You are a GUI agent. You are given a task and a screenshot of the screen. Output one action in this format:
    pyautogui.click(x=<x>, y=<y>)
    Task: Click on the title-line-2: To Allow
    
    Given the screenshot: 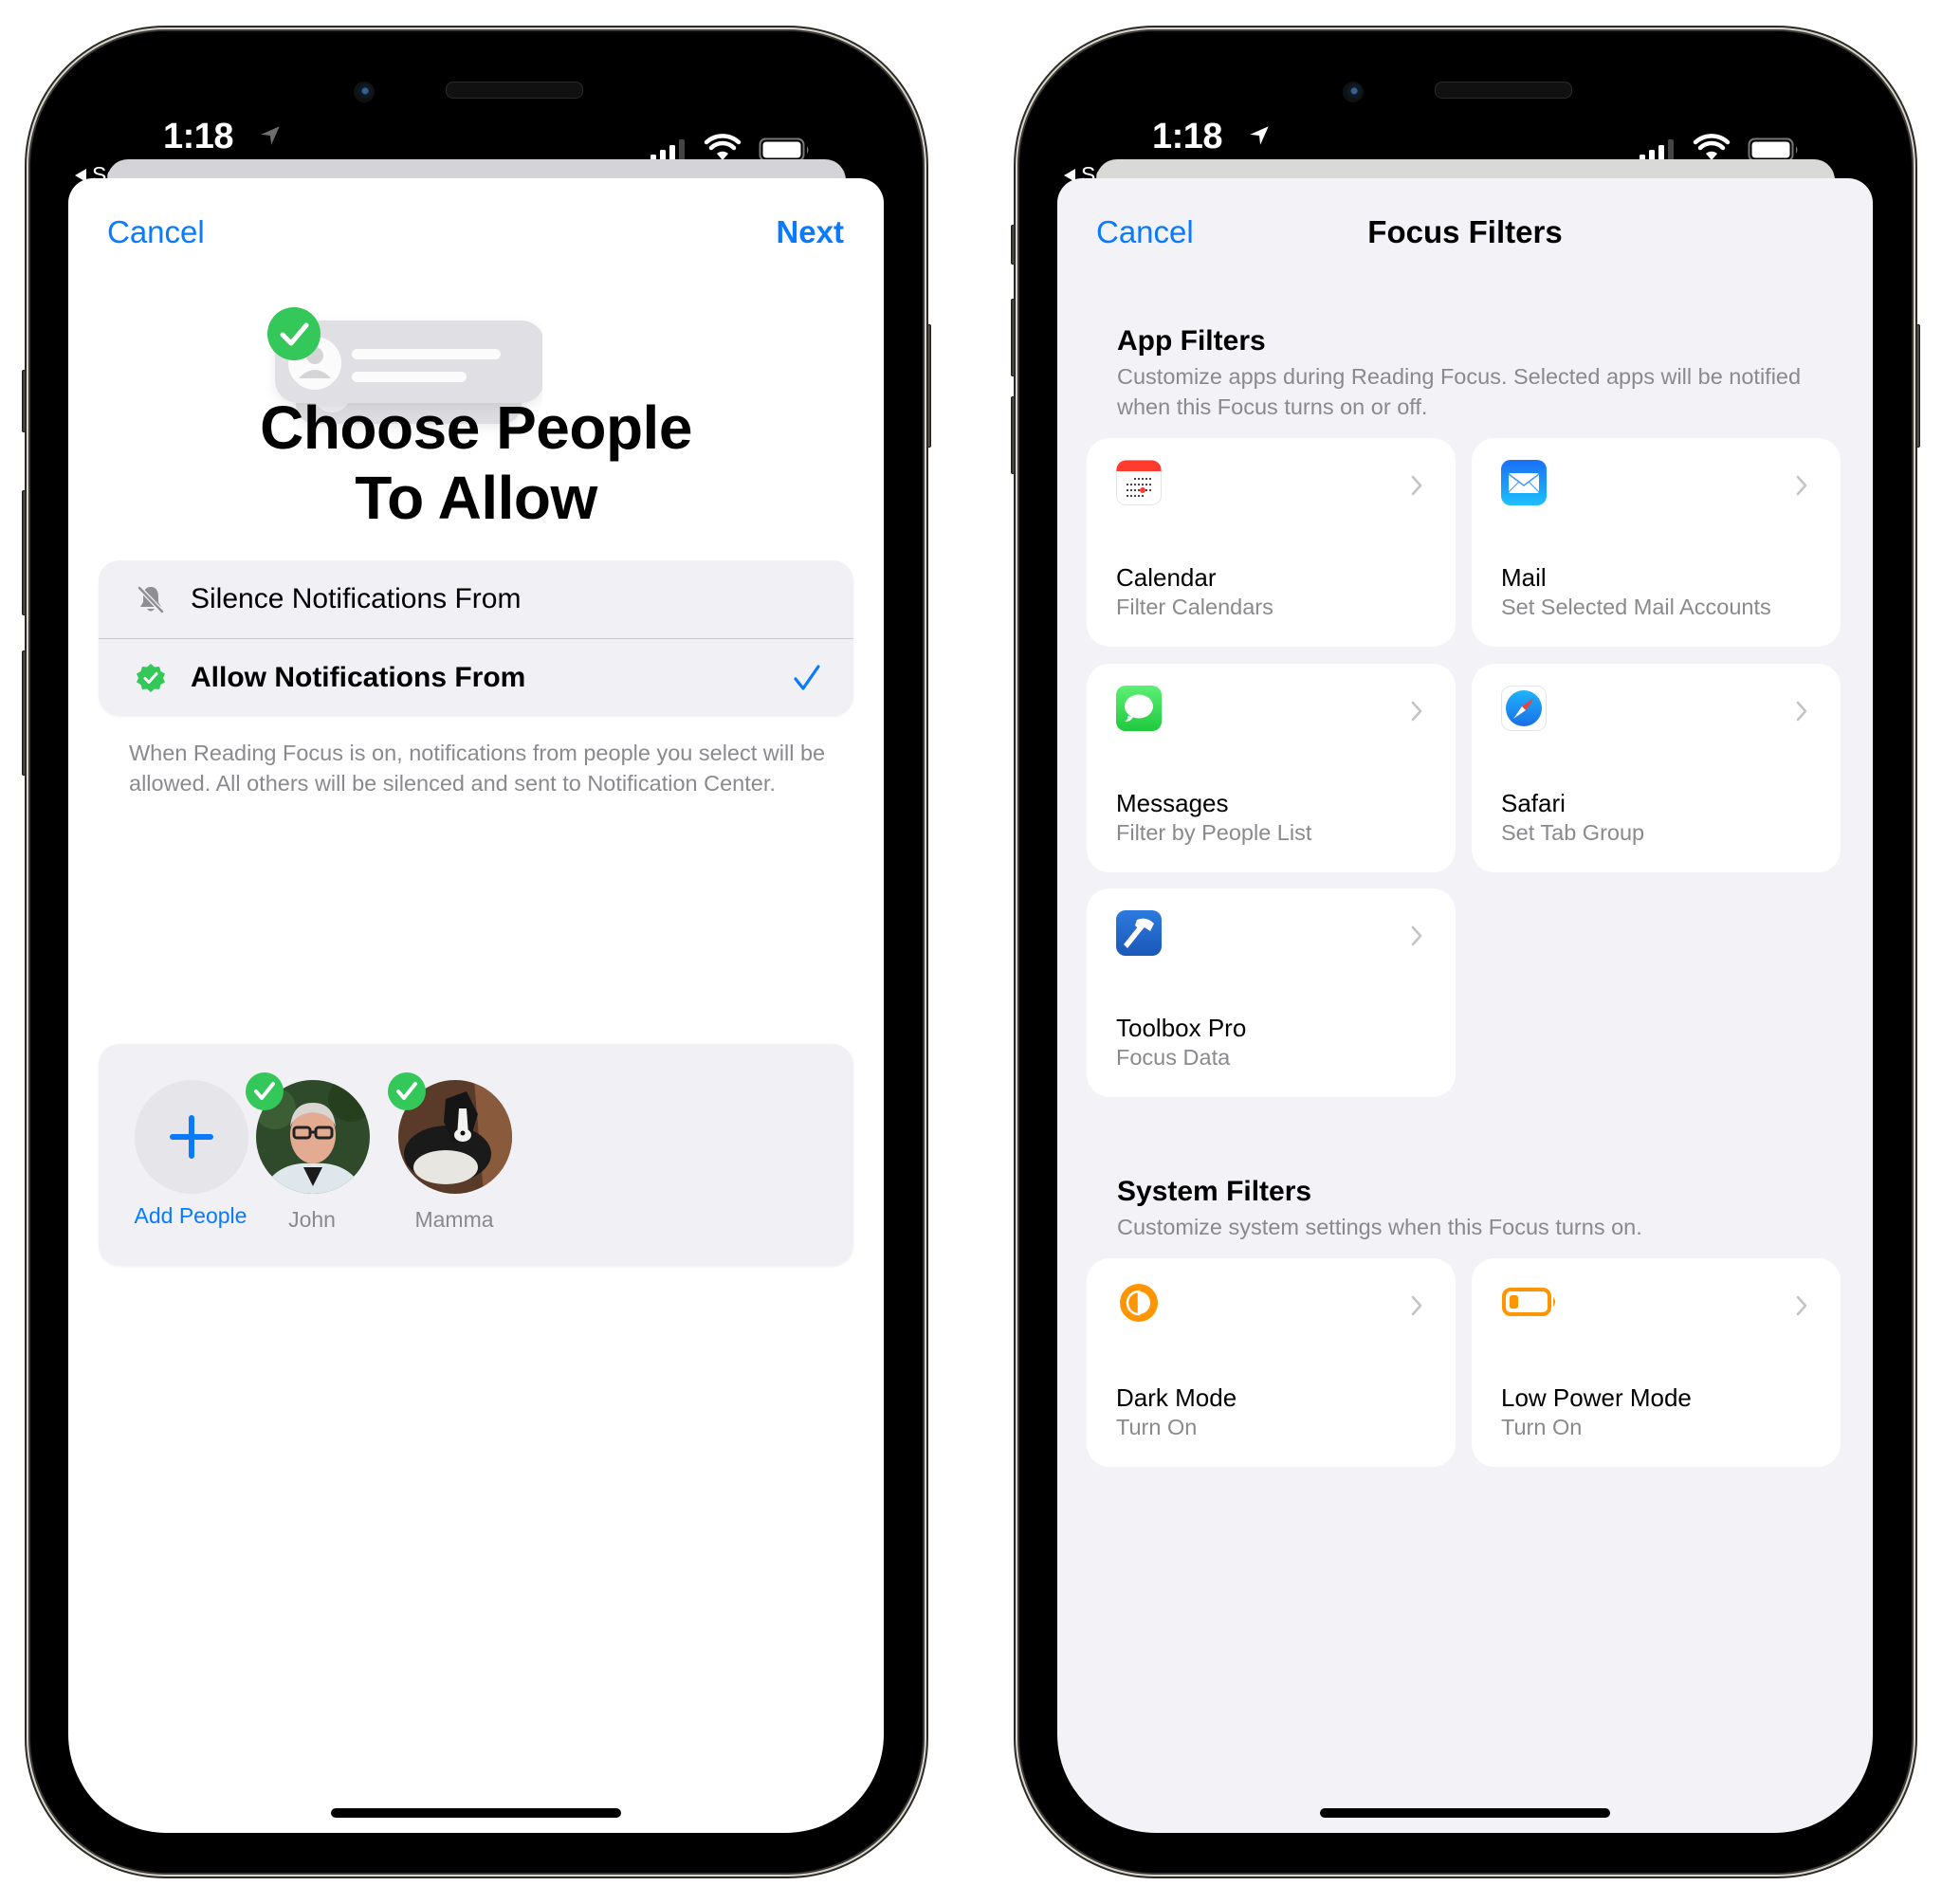 What is the action you would take?
    pyautogui.click(x=476, y=498)
    